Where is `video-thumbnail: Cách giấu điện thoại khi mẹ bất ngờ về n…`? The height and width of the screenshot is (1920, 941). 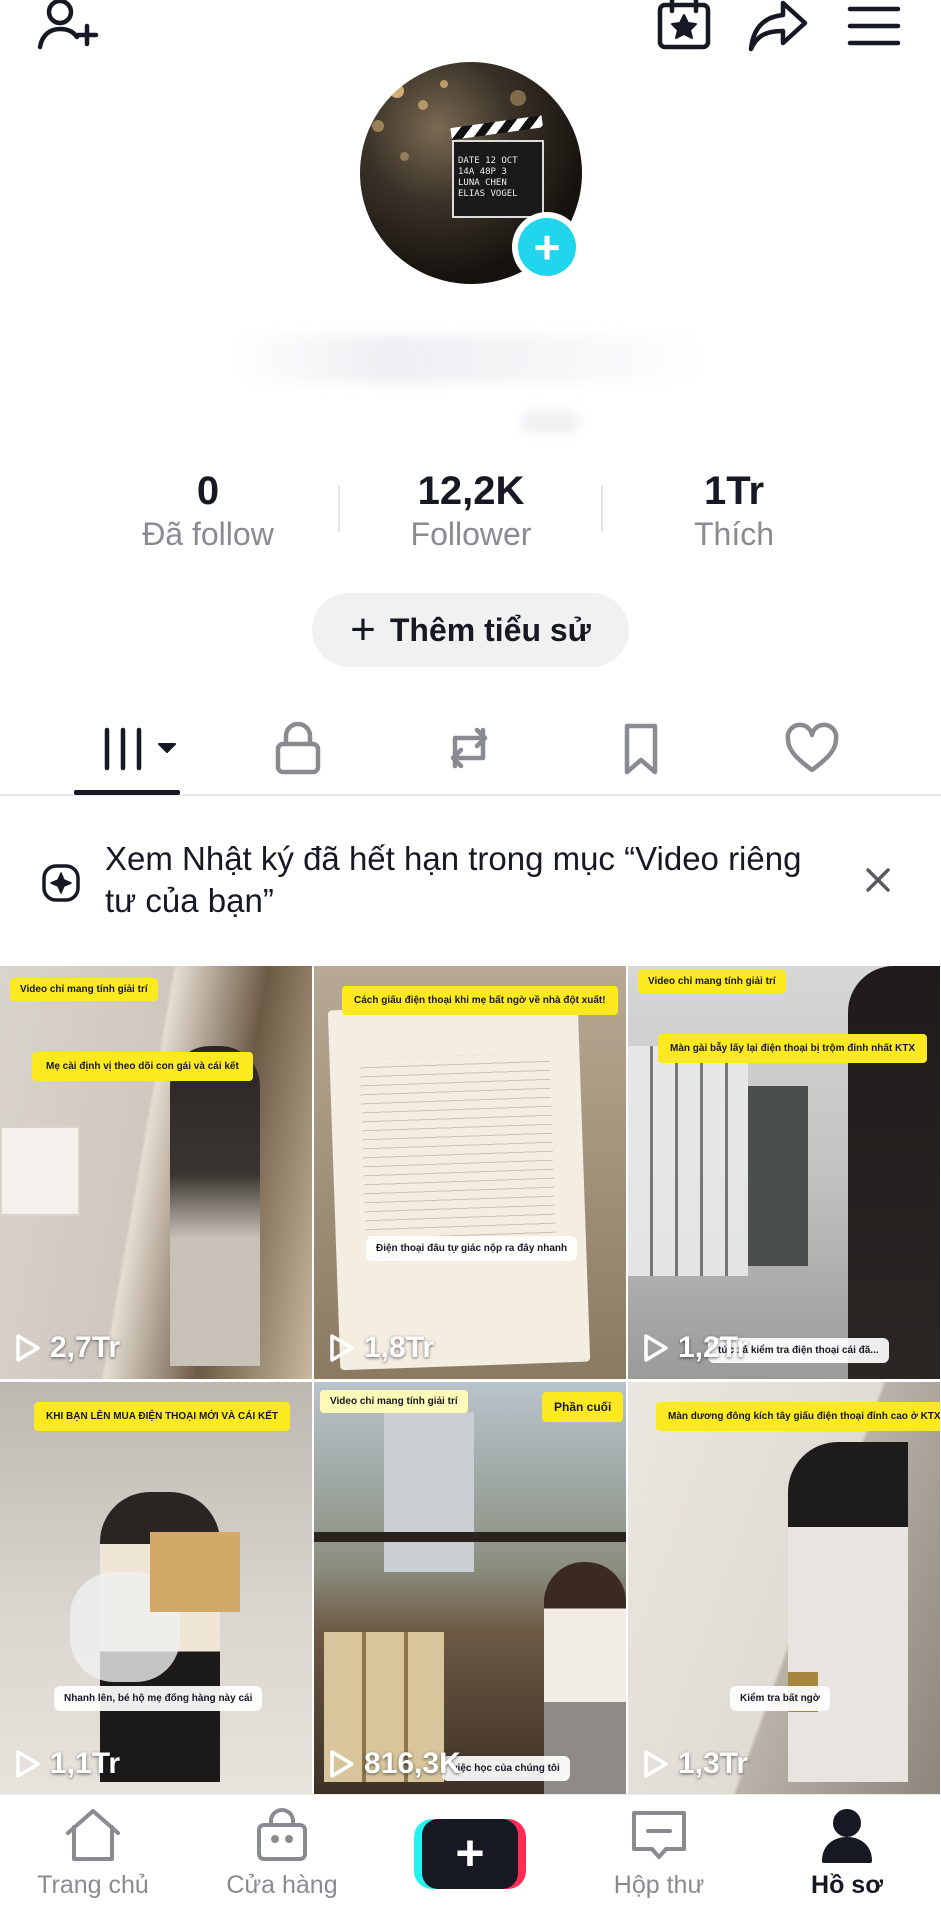
video-thumbnail: Cách giấu điện thoại khi mẹ bất ngờ về n… is located at coordinates (470, 1172).